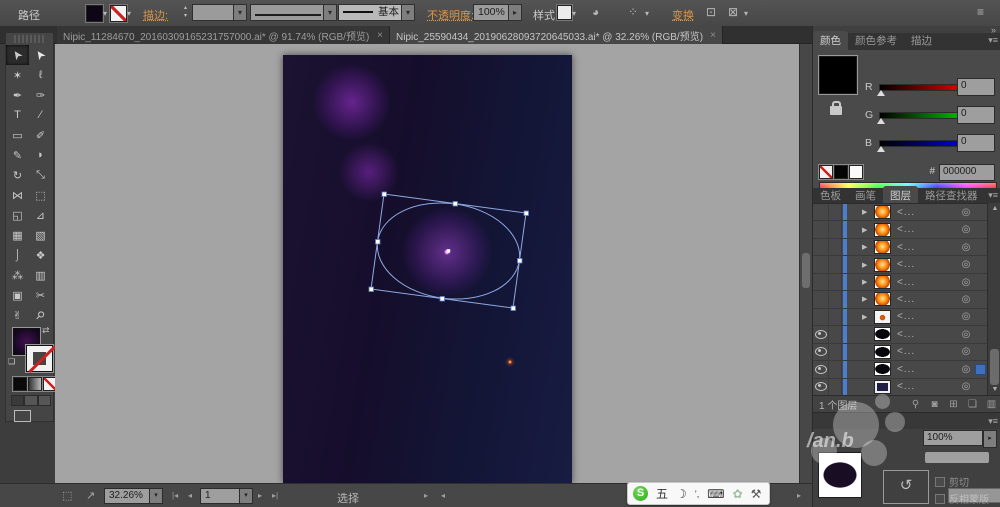  I want to click on sogou-logo: S, so click(640, 493).